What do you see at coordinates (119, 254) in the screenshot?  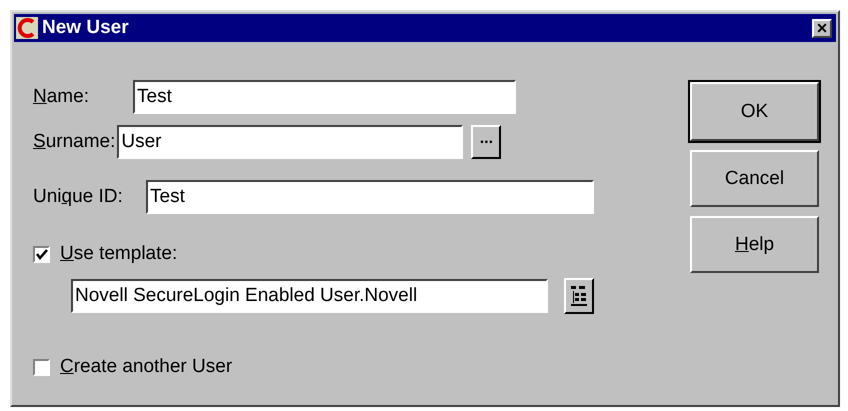 I see `checkbox-label: Use template:` at bounding box center [119, 254].